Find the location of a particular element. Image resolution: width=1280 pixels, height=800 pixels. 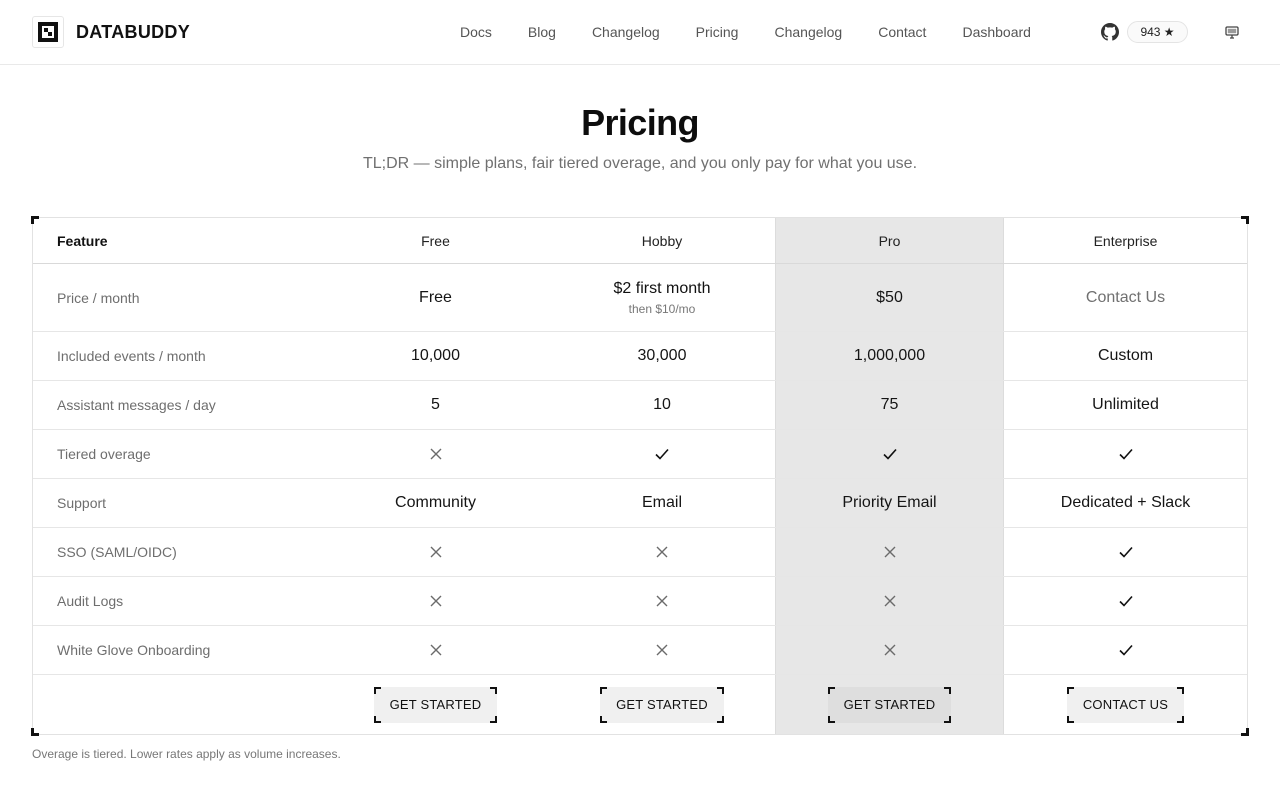

page-title: Pricing is located at coordinates (640, 122).